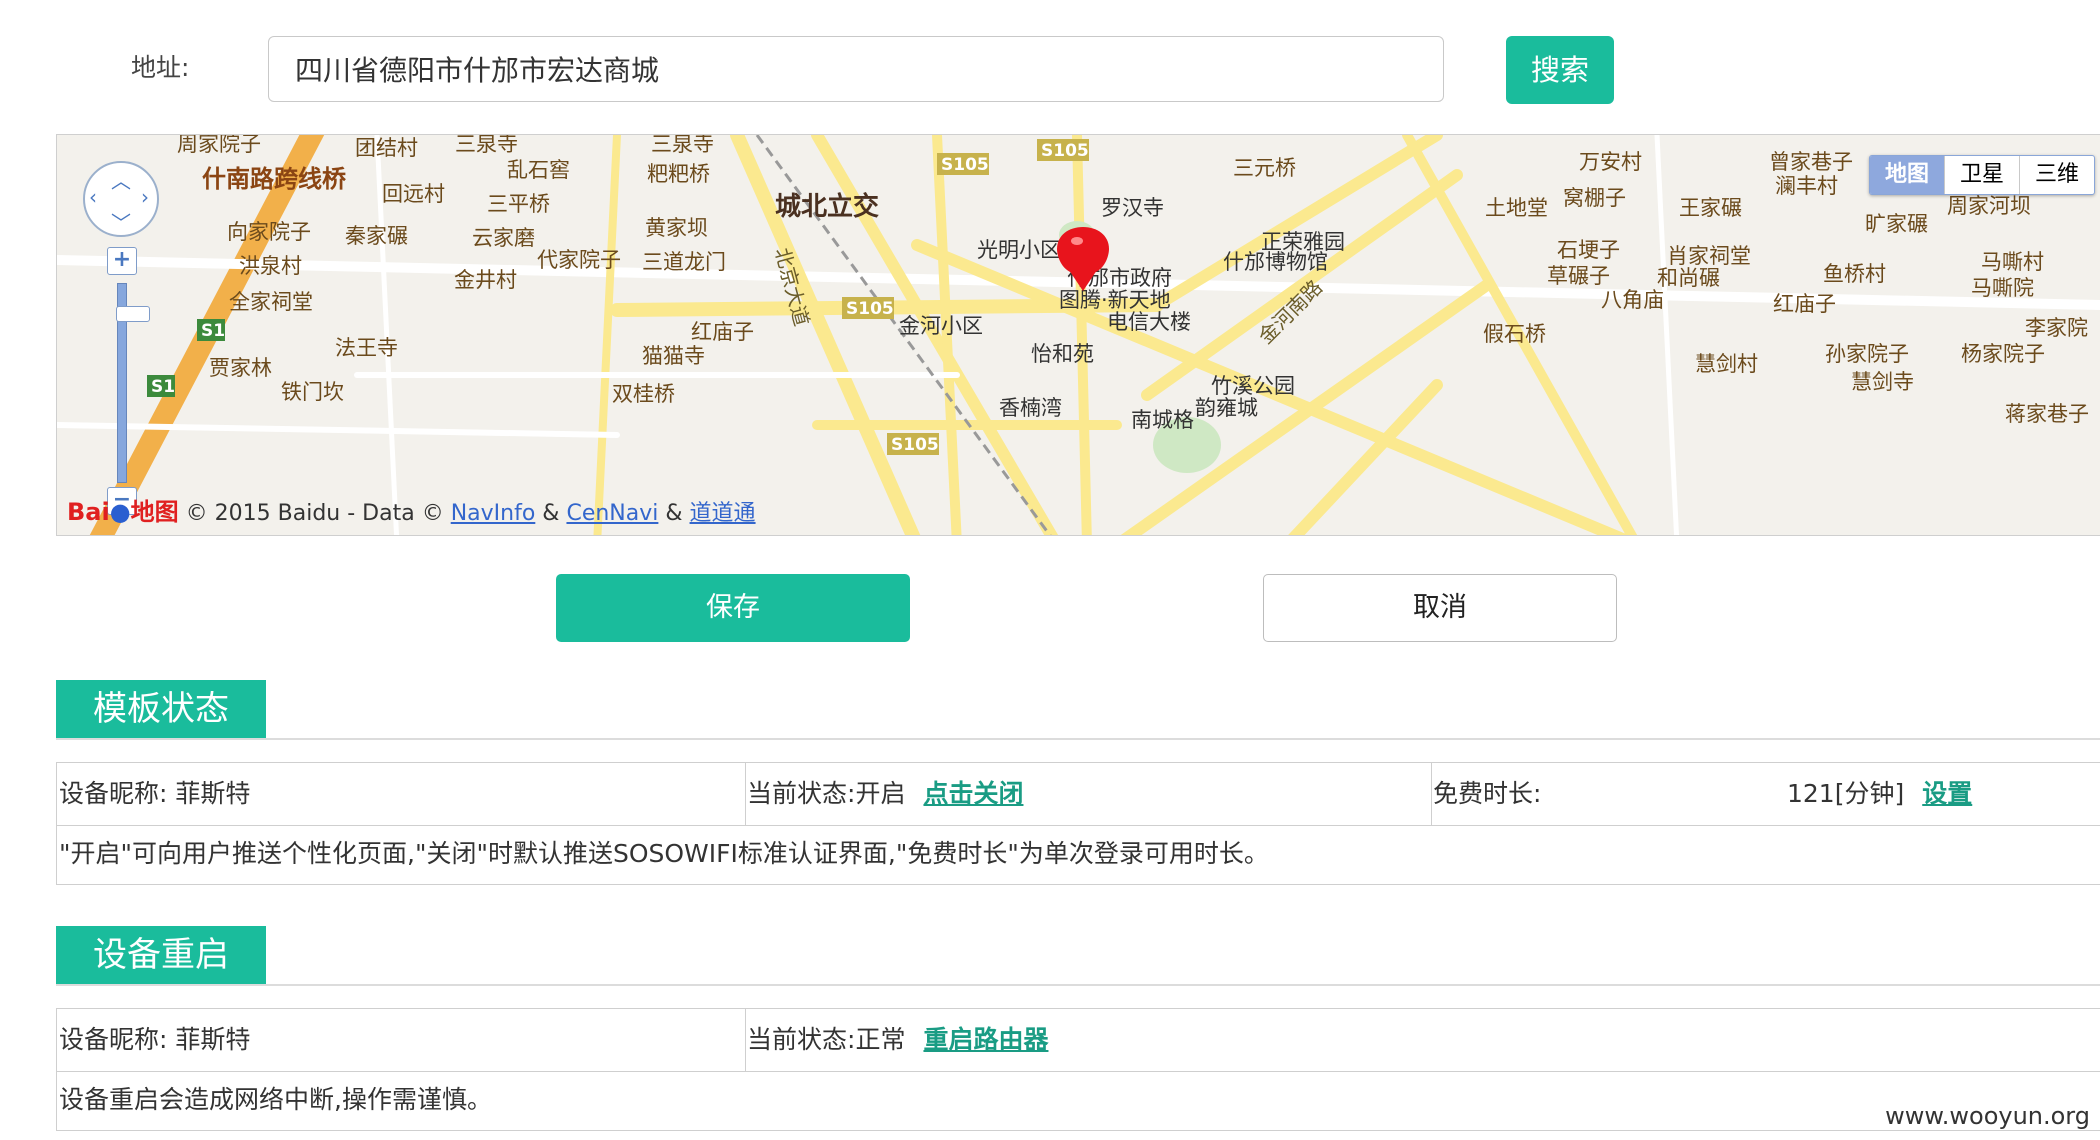 The image size is (2100, 1140). I want to click on map-label: 旷家碾, so click(1896, 224).